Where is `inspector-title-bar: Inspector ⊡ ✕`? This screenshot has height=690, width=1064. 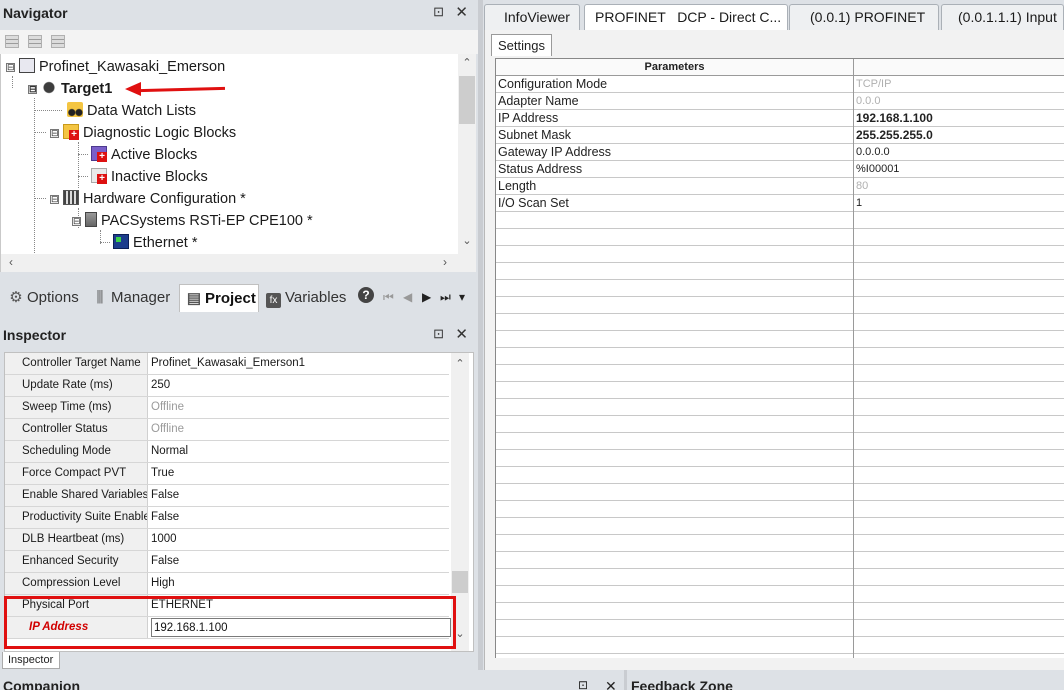
inspector-title-bar: Inspector ⊡ ✕ is located at coordinates (239, 336).